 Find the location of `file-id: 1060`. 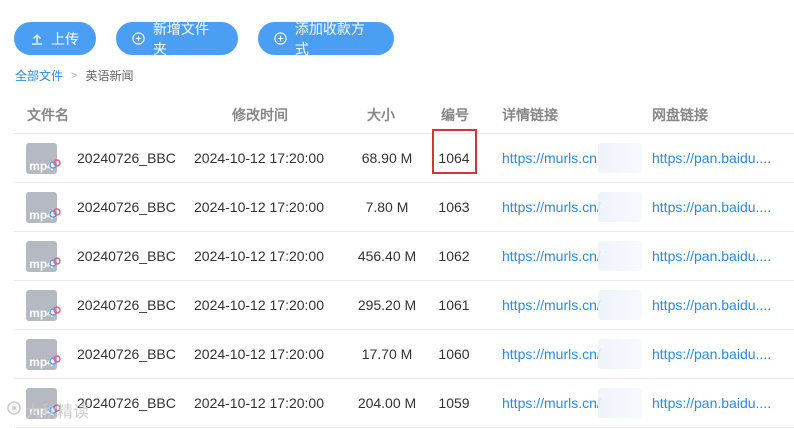

file-id: 1060 is located at coordinates (454, 354).